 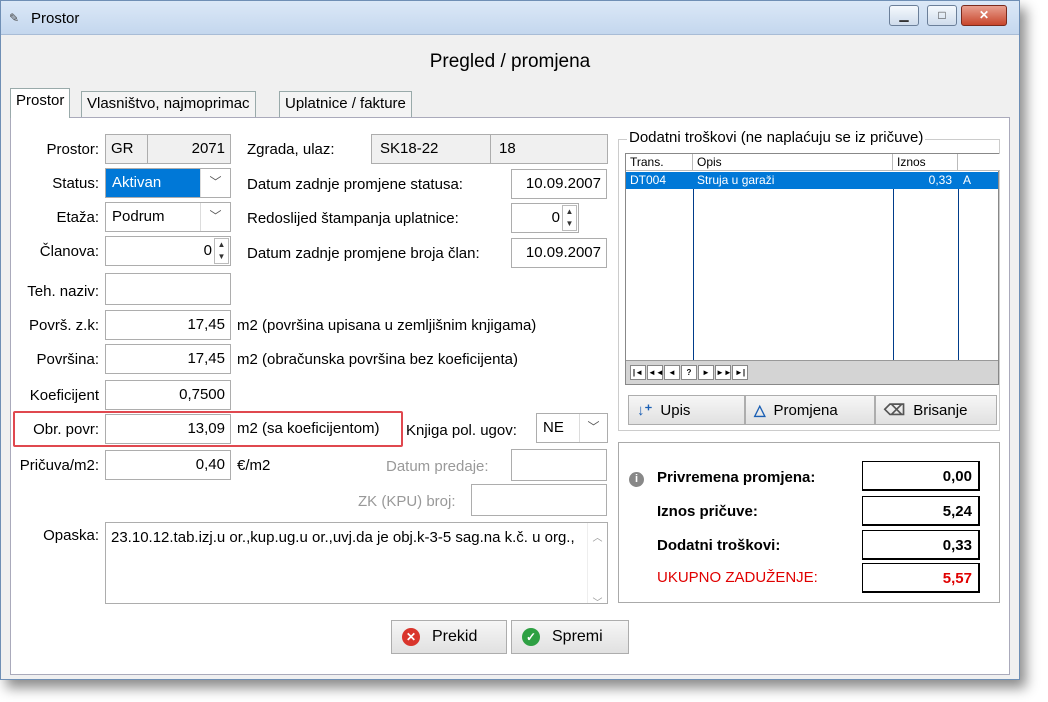 I want to click on zgrada-field: SK18-22, so click(x=431, y=149).